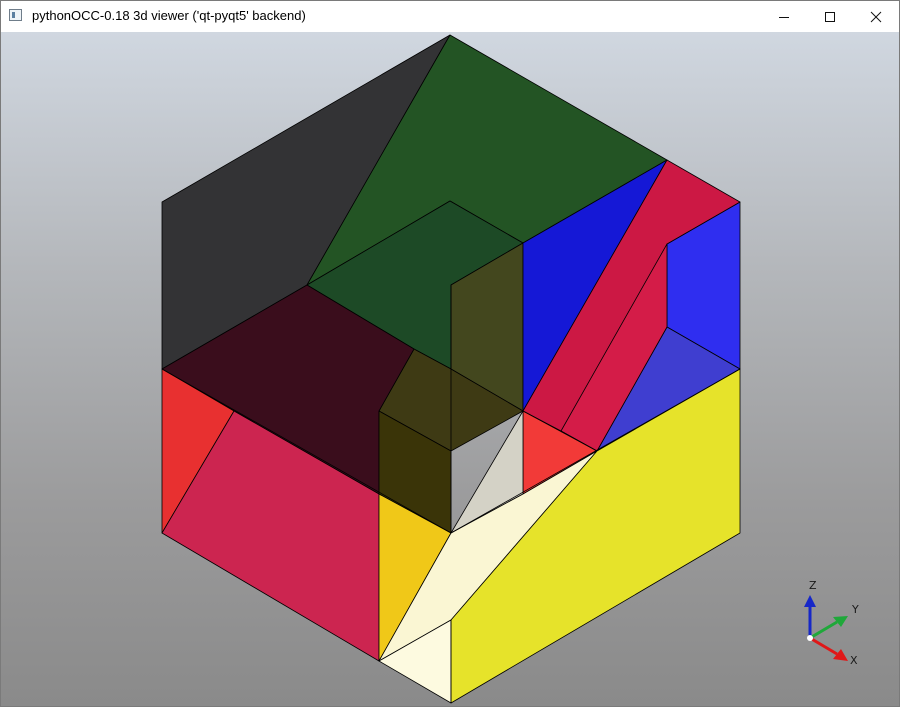 The width and height of the screenshot is (900, 707). I want to click on minimize-button, so click(784, 16).